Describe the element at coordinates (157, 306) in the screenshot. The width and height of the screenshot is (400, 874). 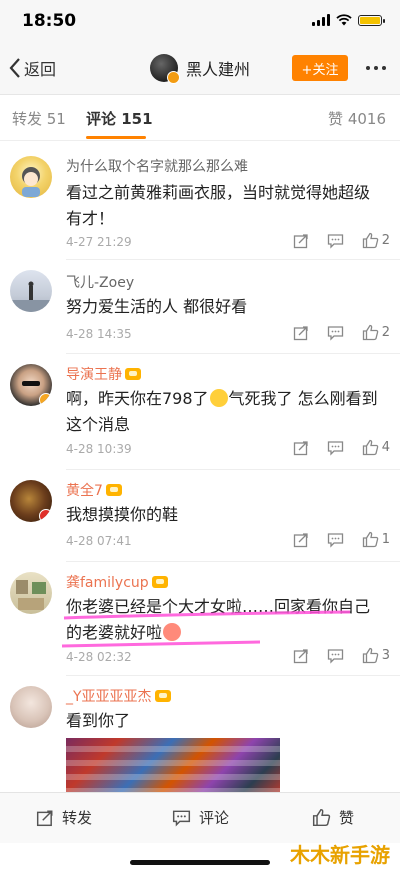
I see `comment-text: 努力爱生活的人 都很好看` at that location.